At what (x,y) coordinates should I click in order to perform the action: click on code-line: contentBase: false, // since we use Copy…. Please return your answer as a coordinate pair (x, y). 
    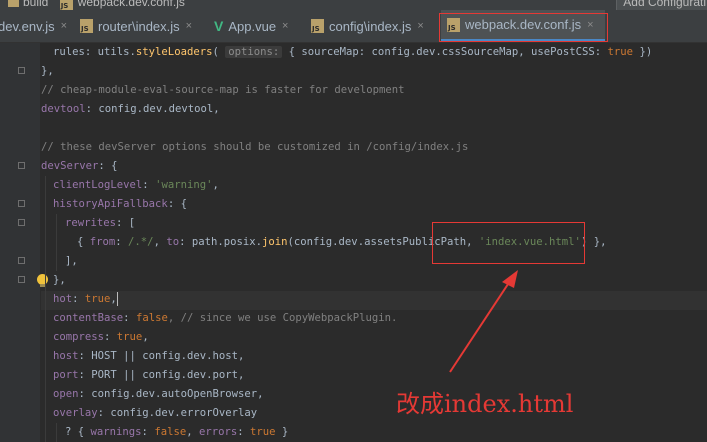
    Looking at the image, I should click on (225, 318).